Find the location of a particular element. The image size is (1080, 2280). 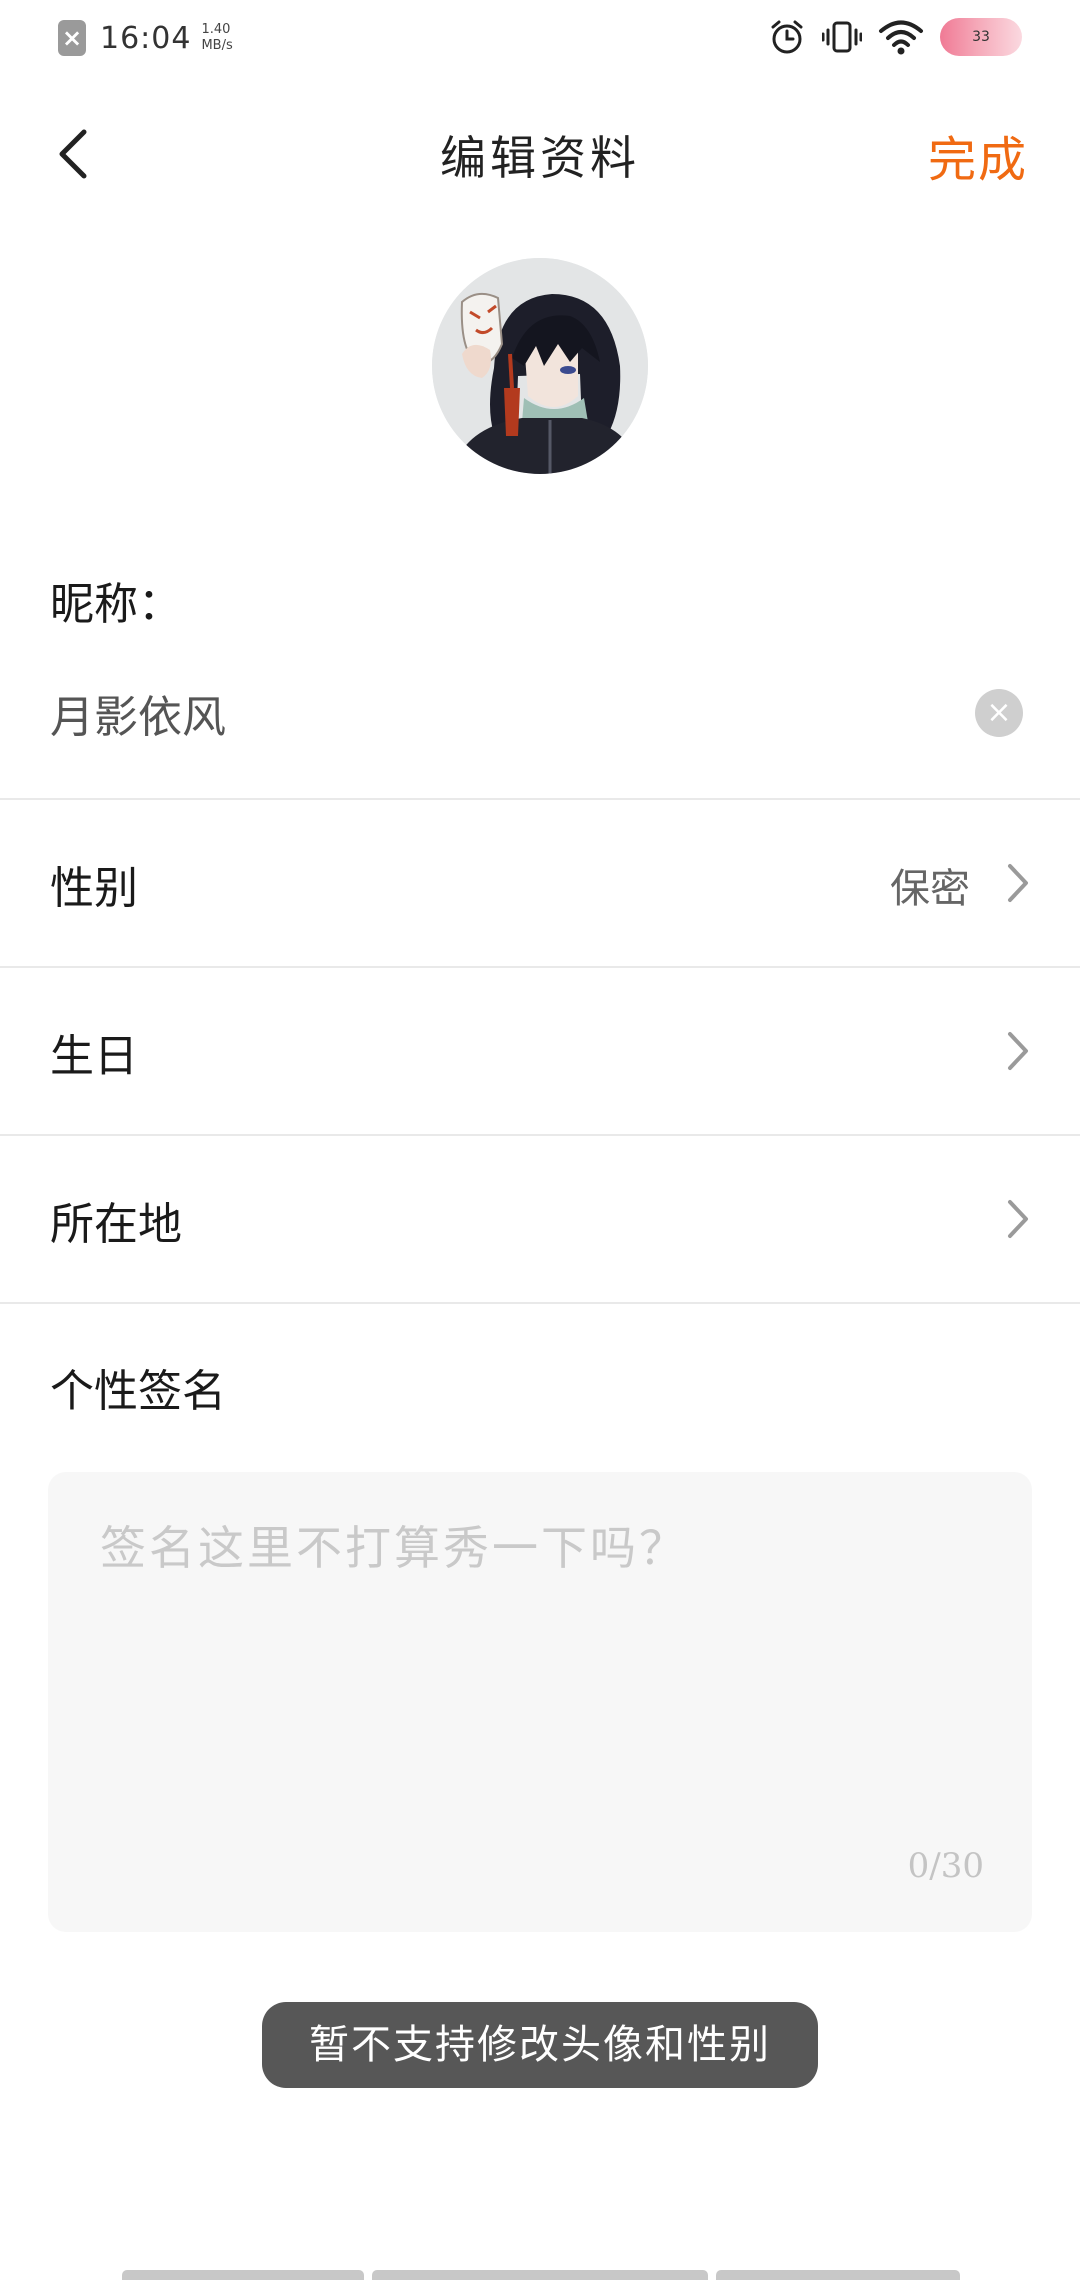

status-right: 33 is located at coordinates (895, 37).